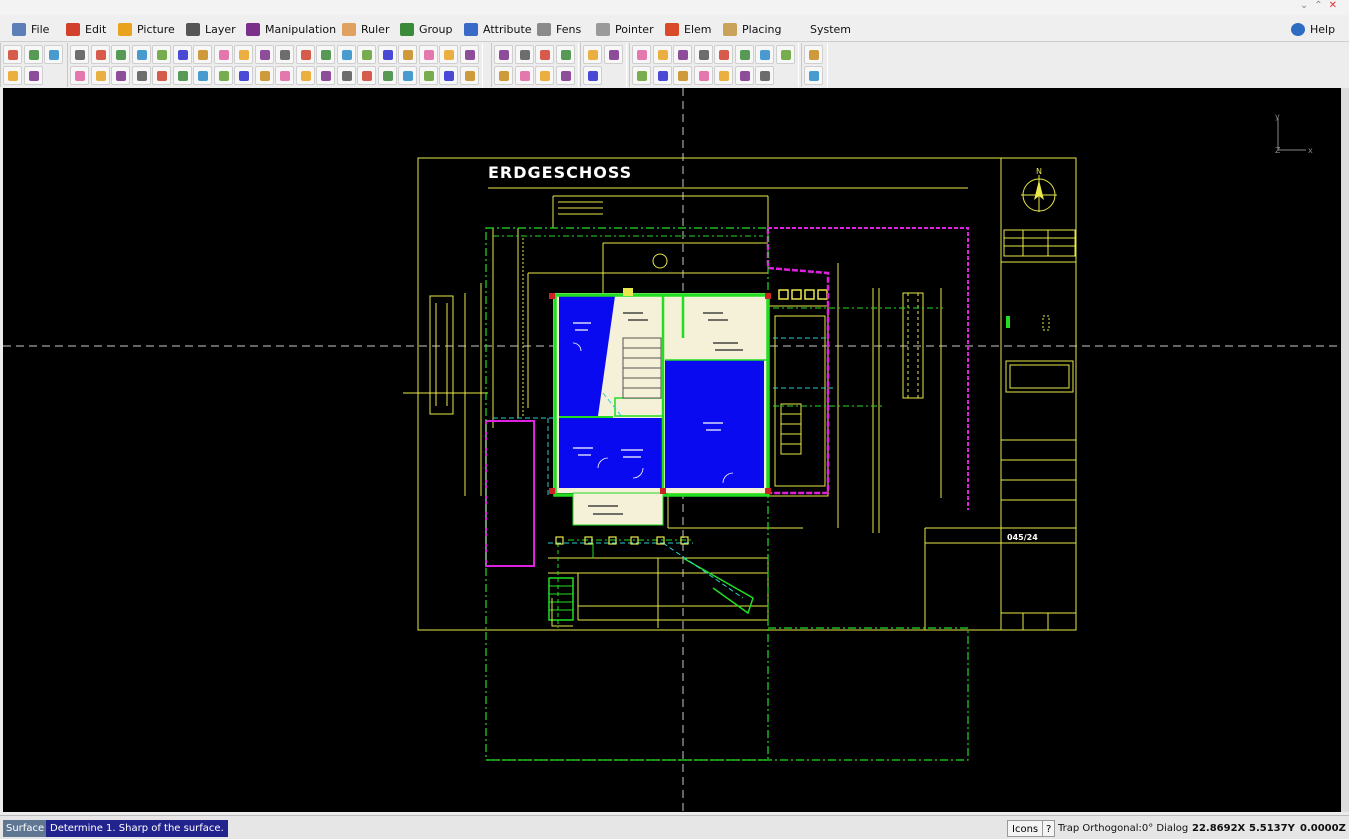 The width and height of the screenshot is (1349, 839). What do you see at coordinates (291, 29) in the screenshot?
I see `menu-manipulation: Manipulation` at bounding box center [291, 29].